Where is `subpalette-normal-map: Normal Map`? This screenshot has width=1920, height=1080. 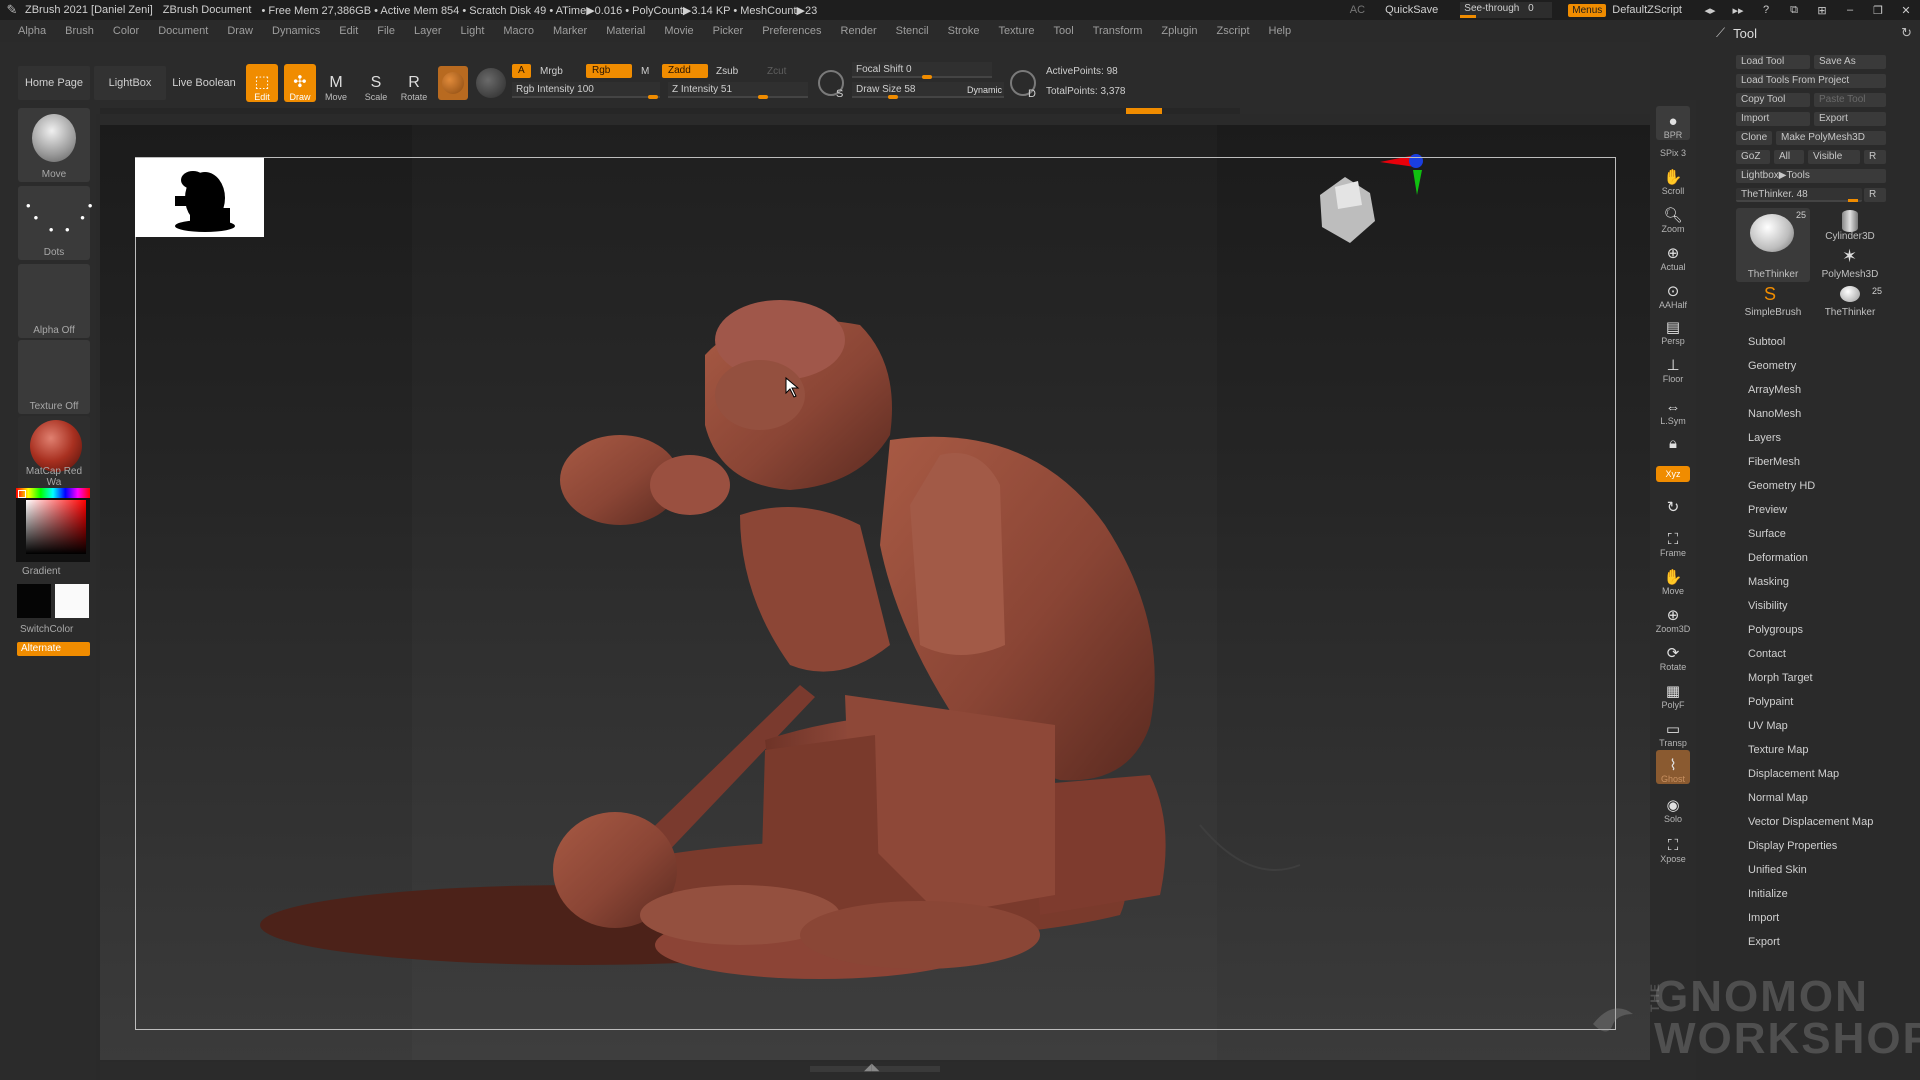 subpalette-normal-map: Normal Map is located at coordinates (1778, 798).